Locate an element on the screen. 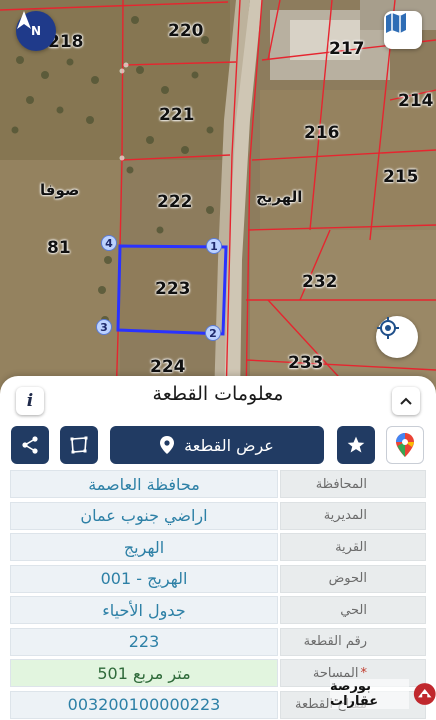 The image size is (436, 720). detail-row-village: الهريج القرية is located at coordinates (218, 547).